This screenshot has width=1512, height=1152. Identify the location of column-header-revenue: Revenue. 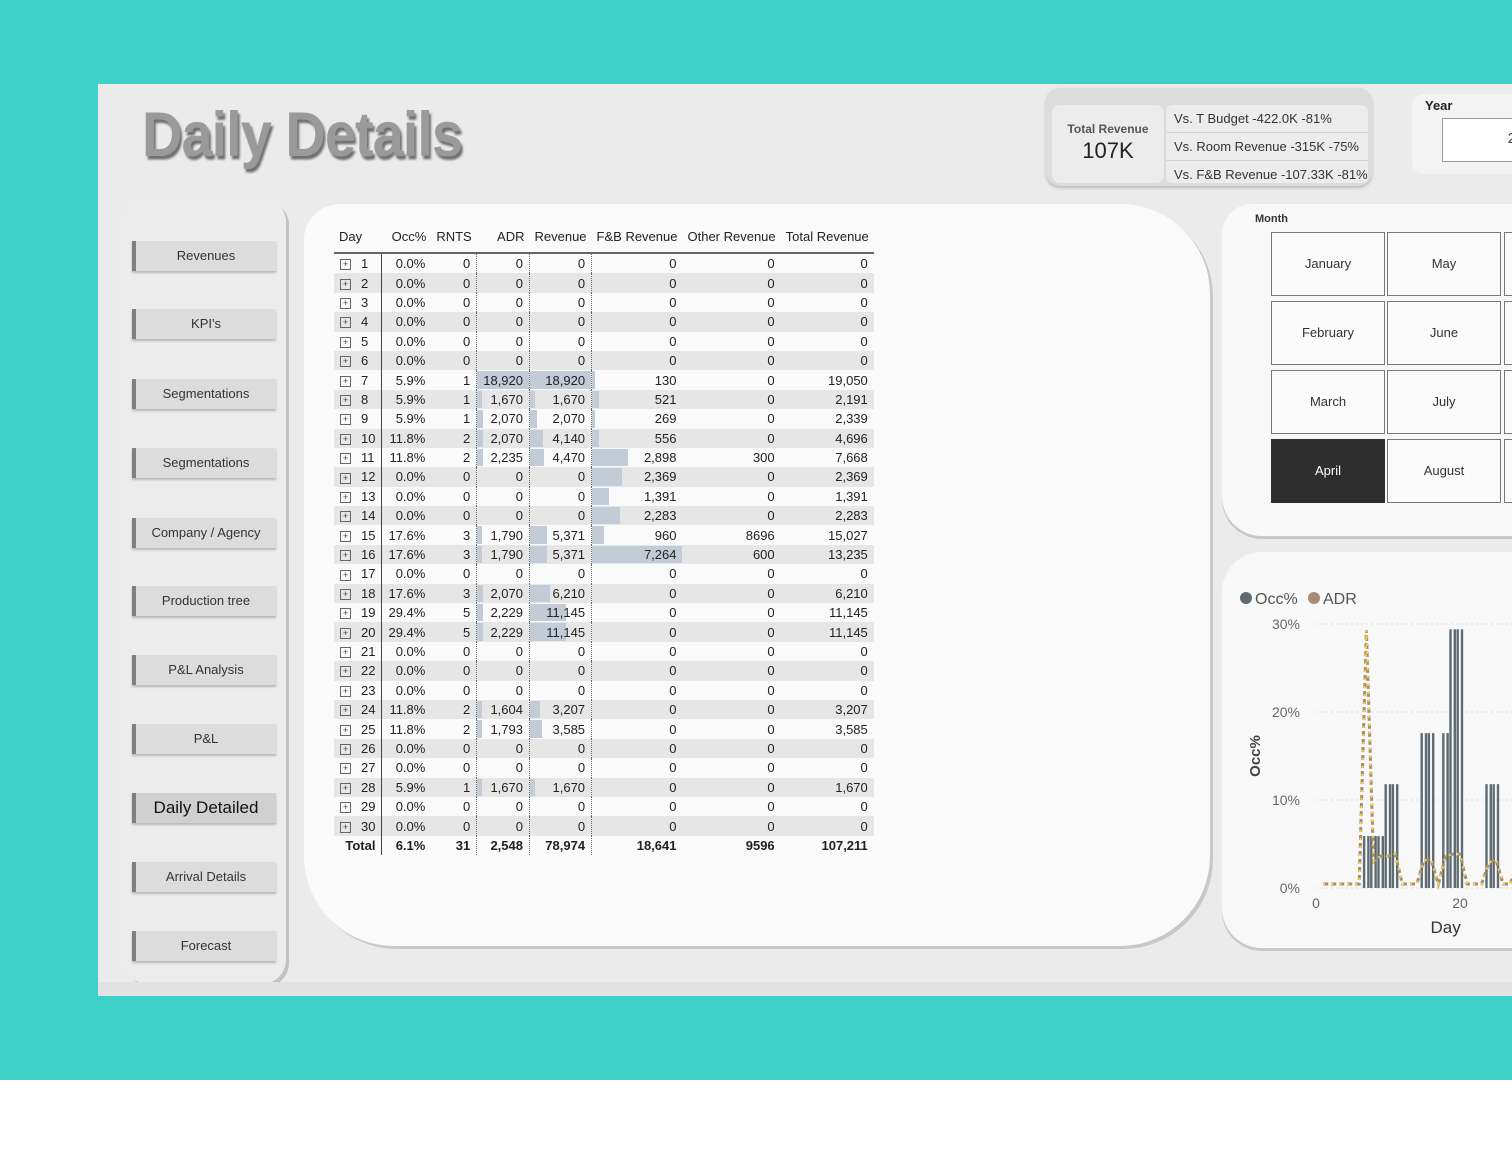
(560, 237).